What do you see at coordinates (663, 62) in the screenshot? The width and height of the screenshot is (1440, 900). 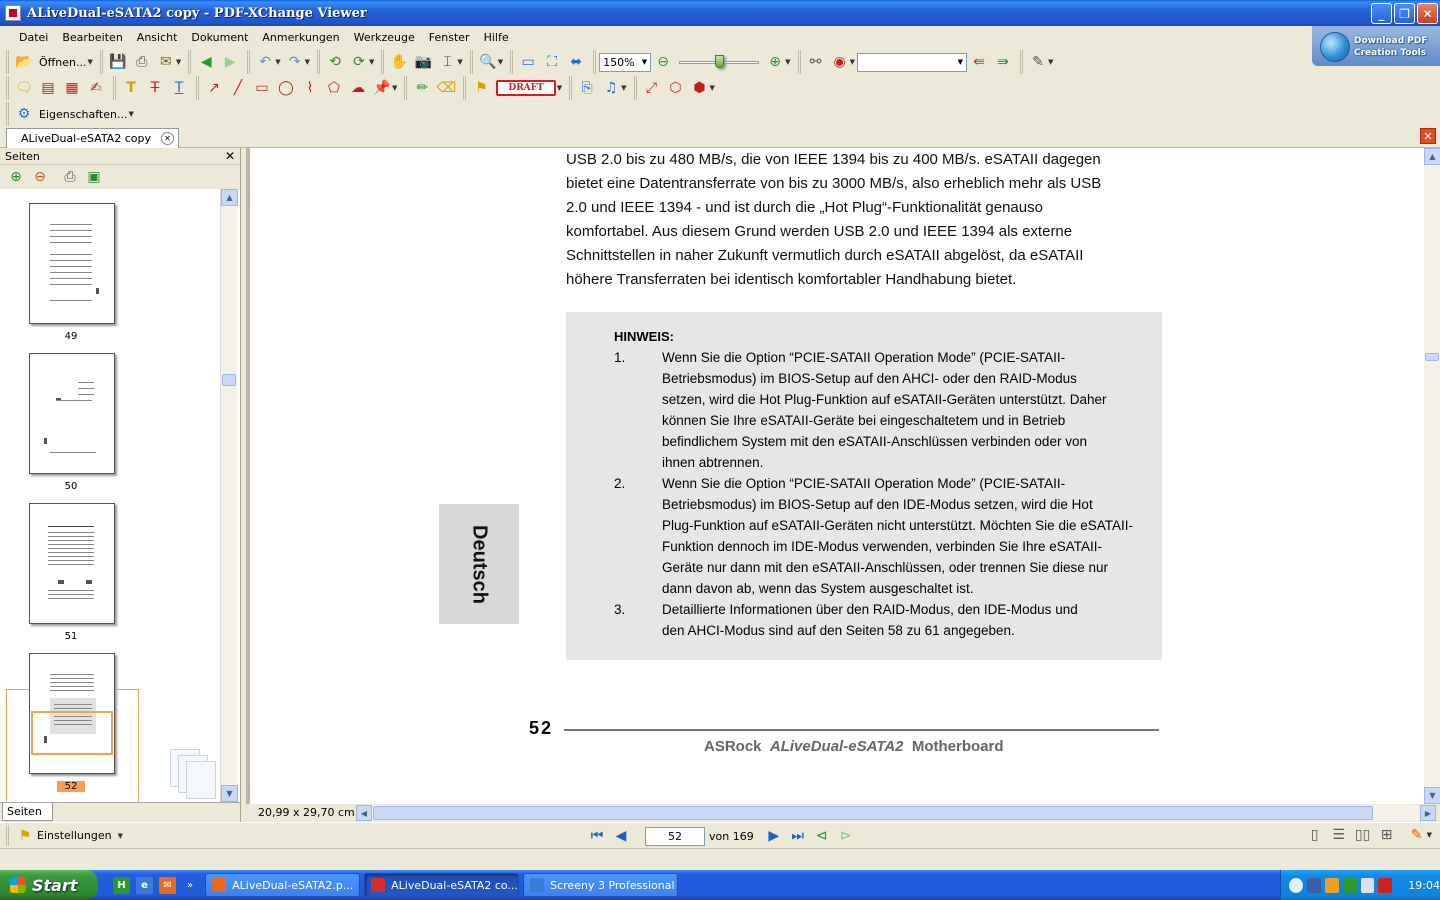 I see `zoom-out-icon: ⊖` at bounding box center [663, 62].